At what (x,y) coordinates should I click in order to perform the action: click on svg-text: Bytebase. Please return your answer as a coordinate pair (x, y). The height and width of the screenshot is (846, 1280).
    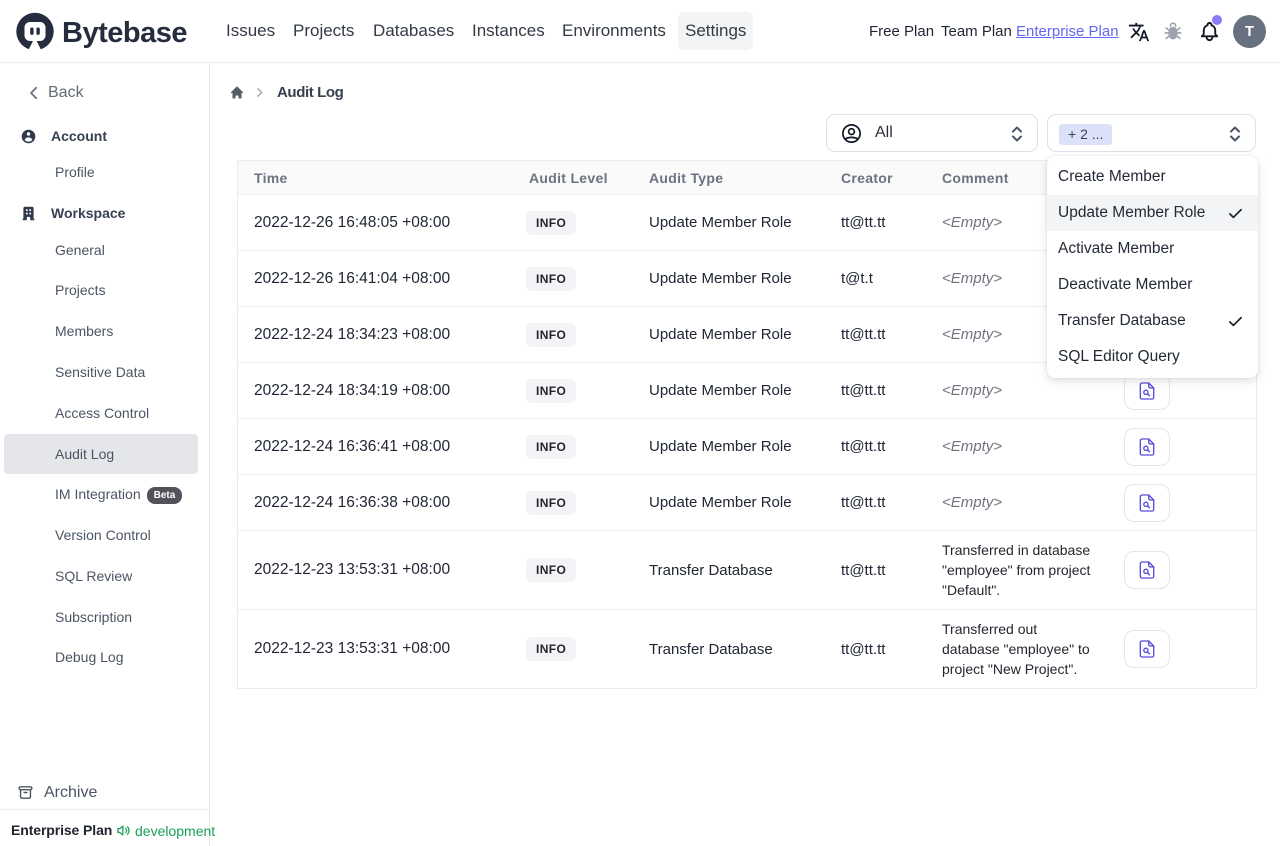
    Looking at the image, I should click on (124, 33).